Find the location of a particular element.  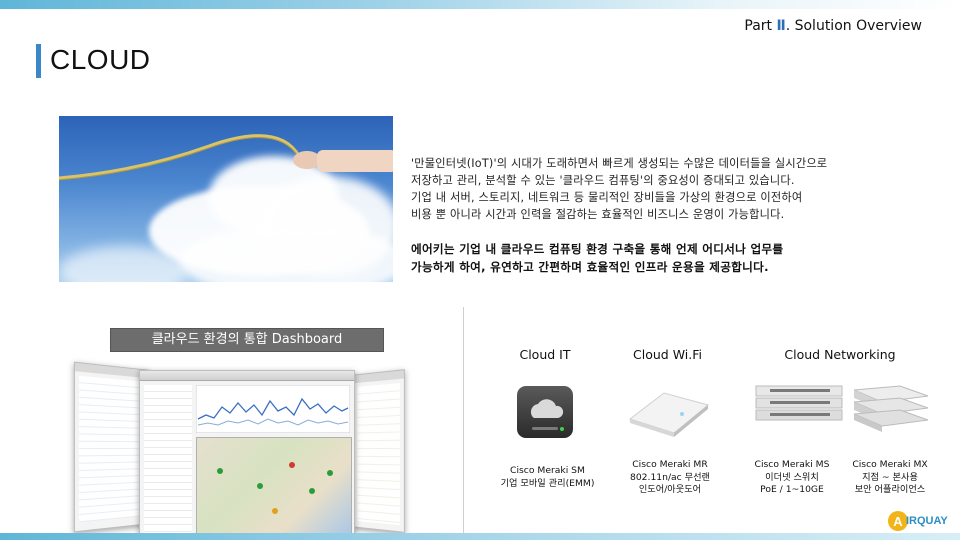

window-titlebar is located at coordinates (379, 376).